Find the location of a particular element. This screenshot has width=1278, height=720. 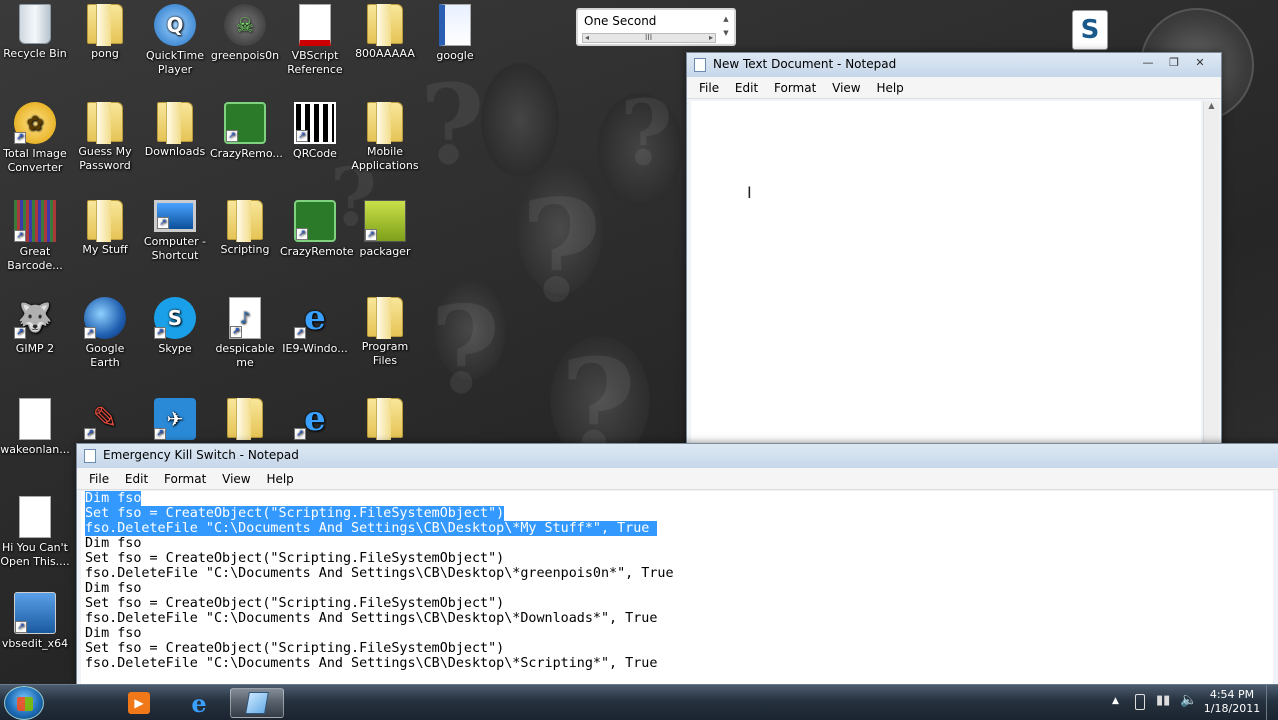

gadget-scroll-mark: III is located at coordinates (649, 37).